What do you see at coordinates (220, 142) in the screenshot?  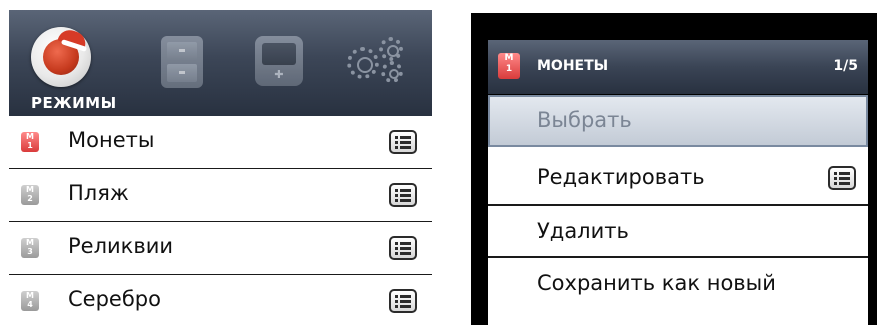 I see `list-item: M1 Монеты` at bounding box center [220, 142].